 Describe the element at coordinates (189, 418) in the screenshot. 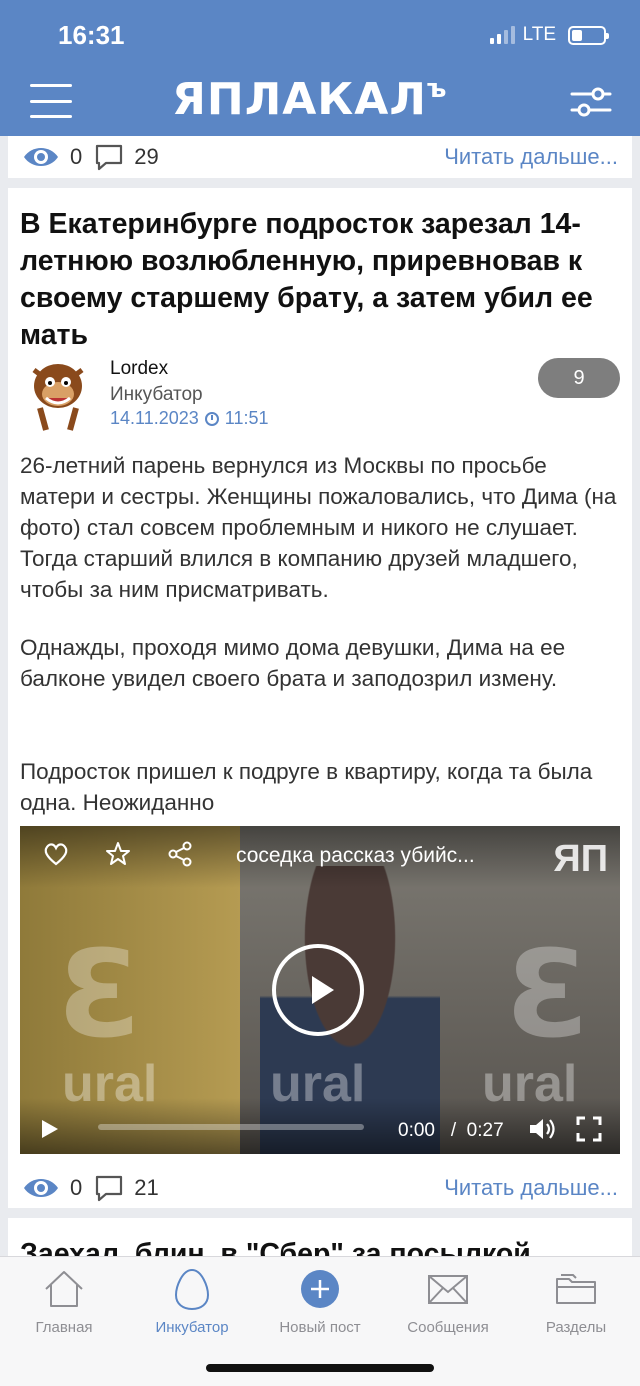

I see `post-date: 14.11.2023 11:51` at that location.